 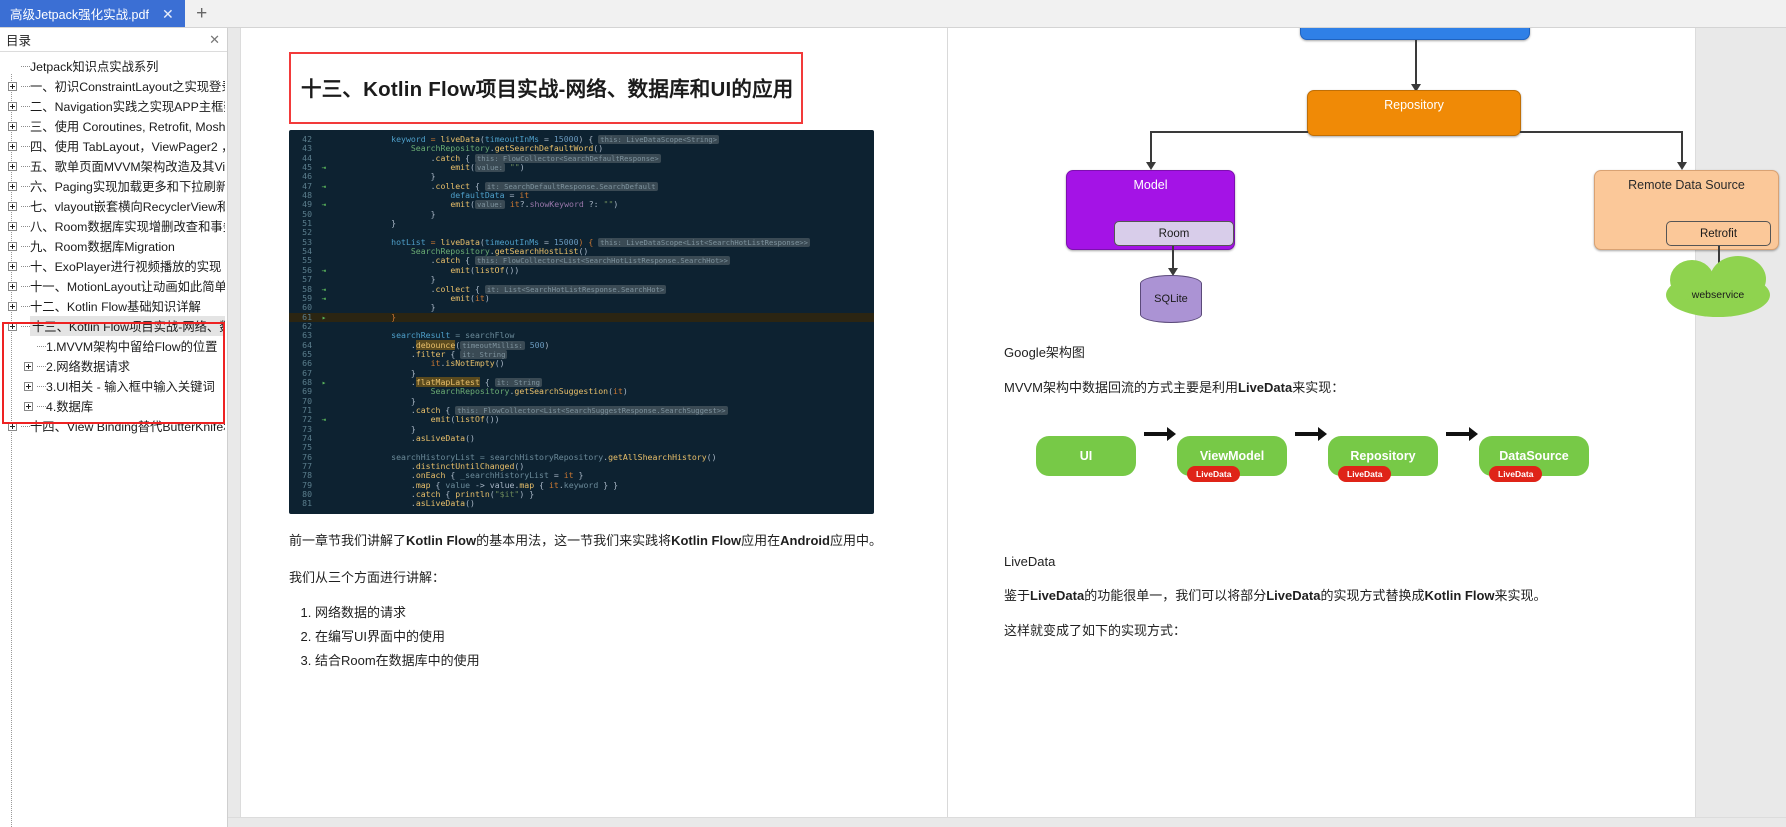 I want to click on outline-item: 十三、Kotlin Flow项目实战-网络、数据库和, so click(x=113, y=326).